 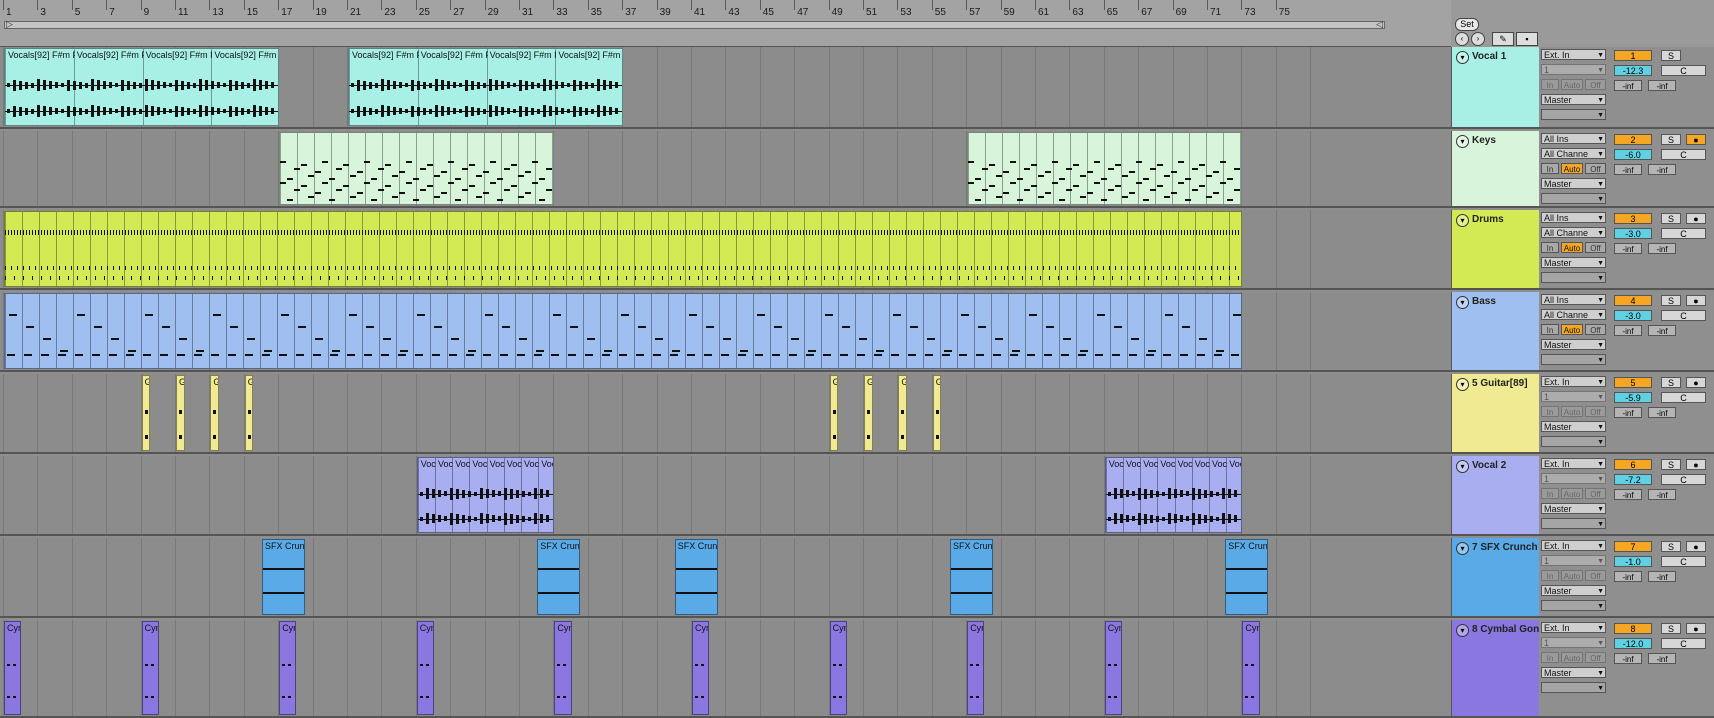 What do you see at coordinates (725, 414) in the screenshot?
I see `track-lane: GGGGGGGG` at bounding box center [725, 414].